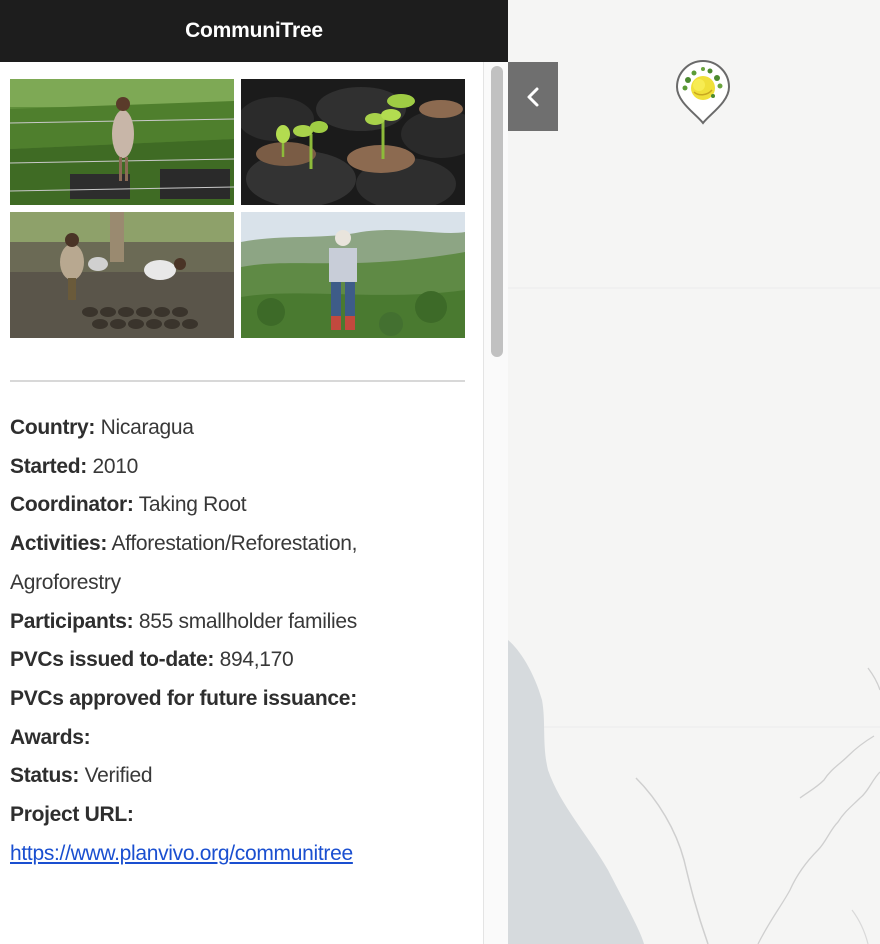 The width and height of the screenshot is (880, 944). Describe the element at coordinates (181, 853) in the screenshot. I see `project-url-link: https://www.planvivo.org/communitree` at that location.